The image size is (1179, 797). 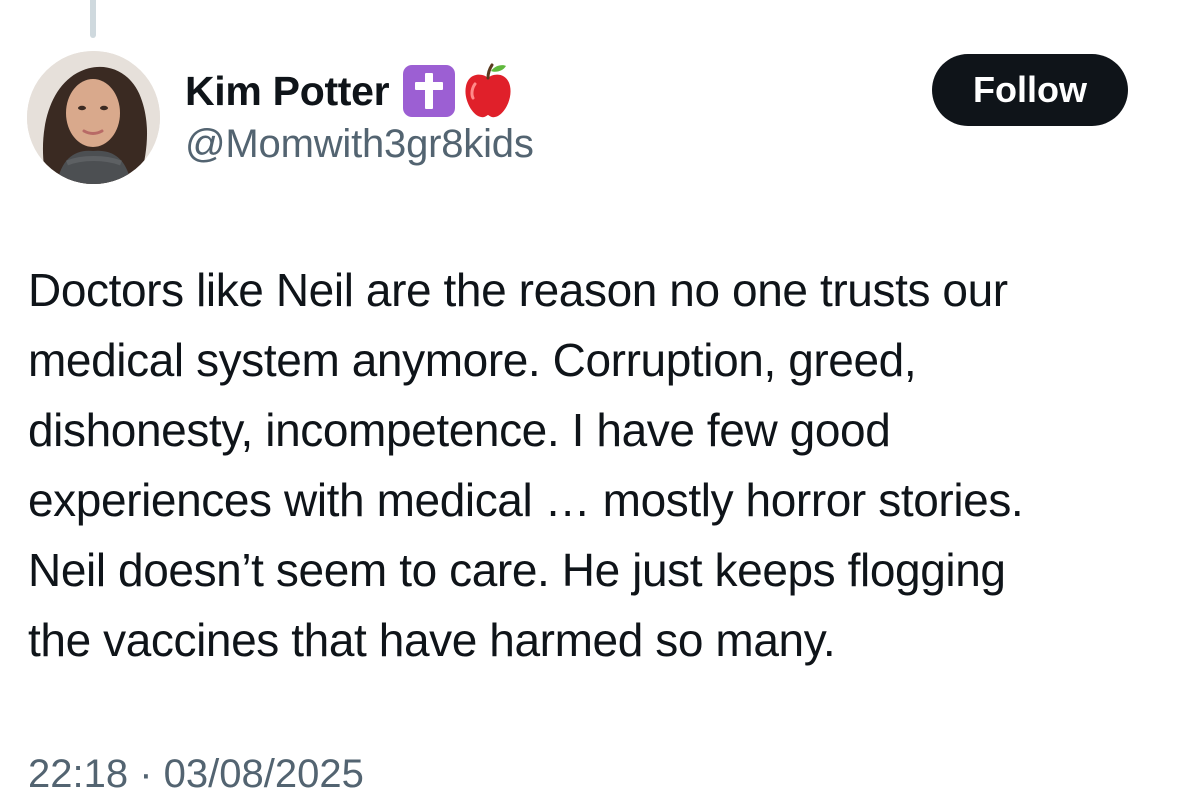 What do you see at coordinates (93, 19) in the screenshot?
I see `thread-connector-line` at bounding box center [93, 19].